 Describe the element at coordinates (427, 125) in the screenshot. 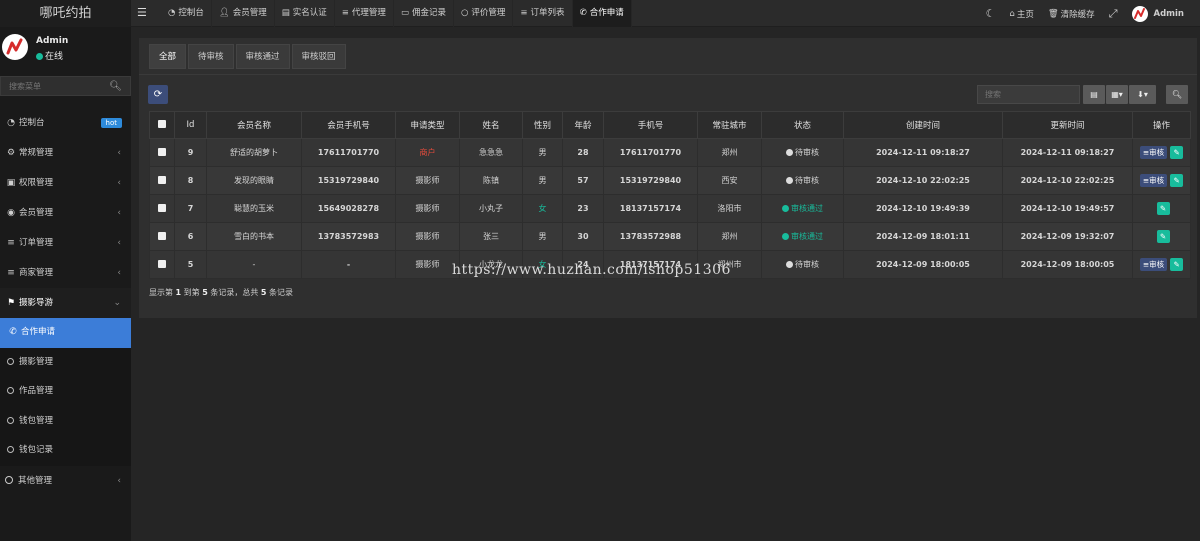

I see `column-header: 申请类型` at that location.